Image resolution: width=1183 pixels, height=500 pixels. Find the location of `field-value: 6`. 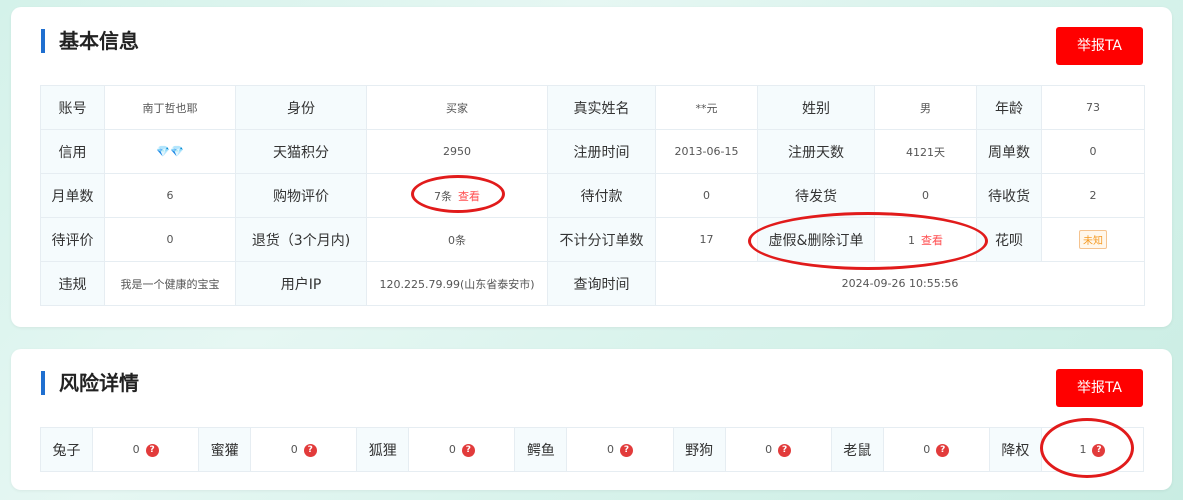

field-value: 6 is located at coordinates (170, 195).